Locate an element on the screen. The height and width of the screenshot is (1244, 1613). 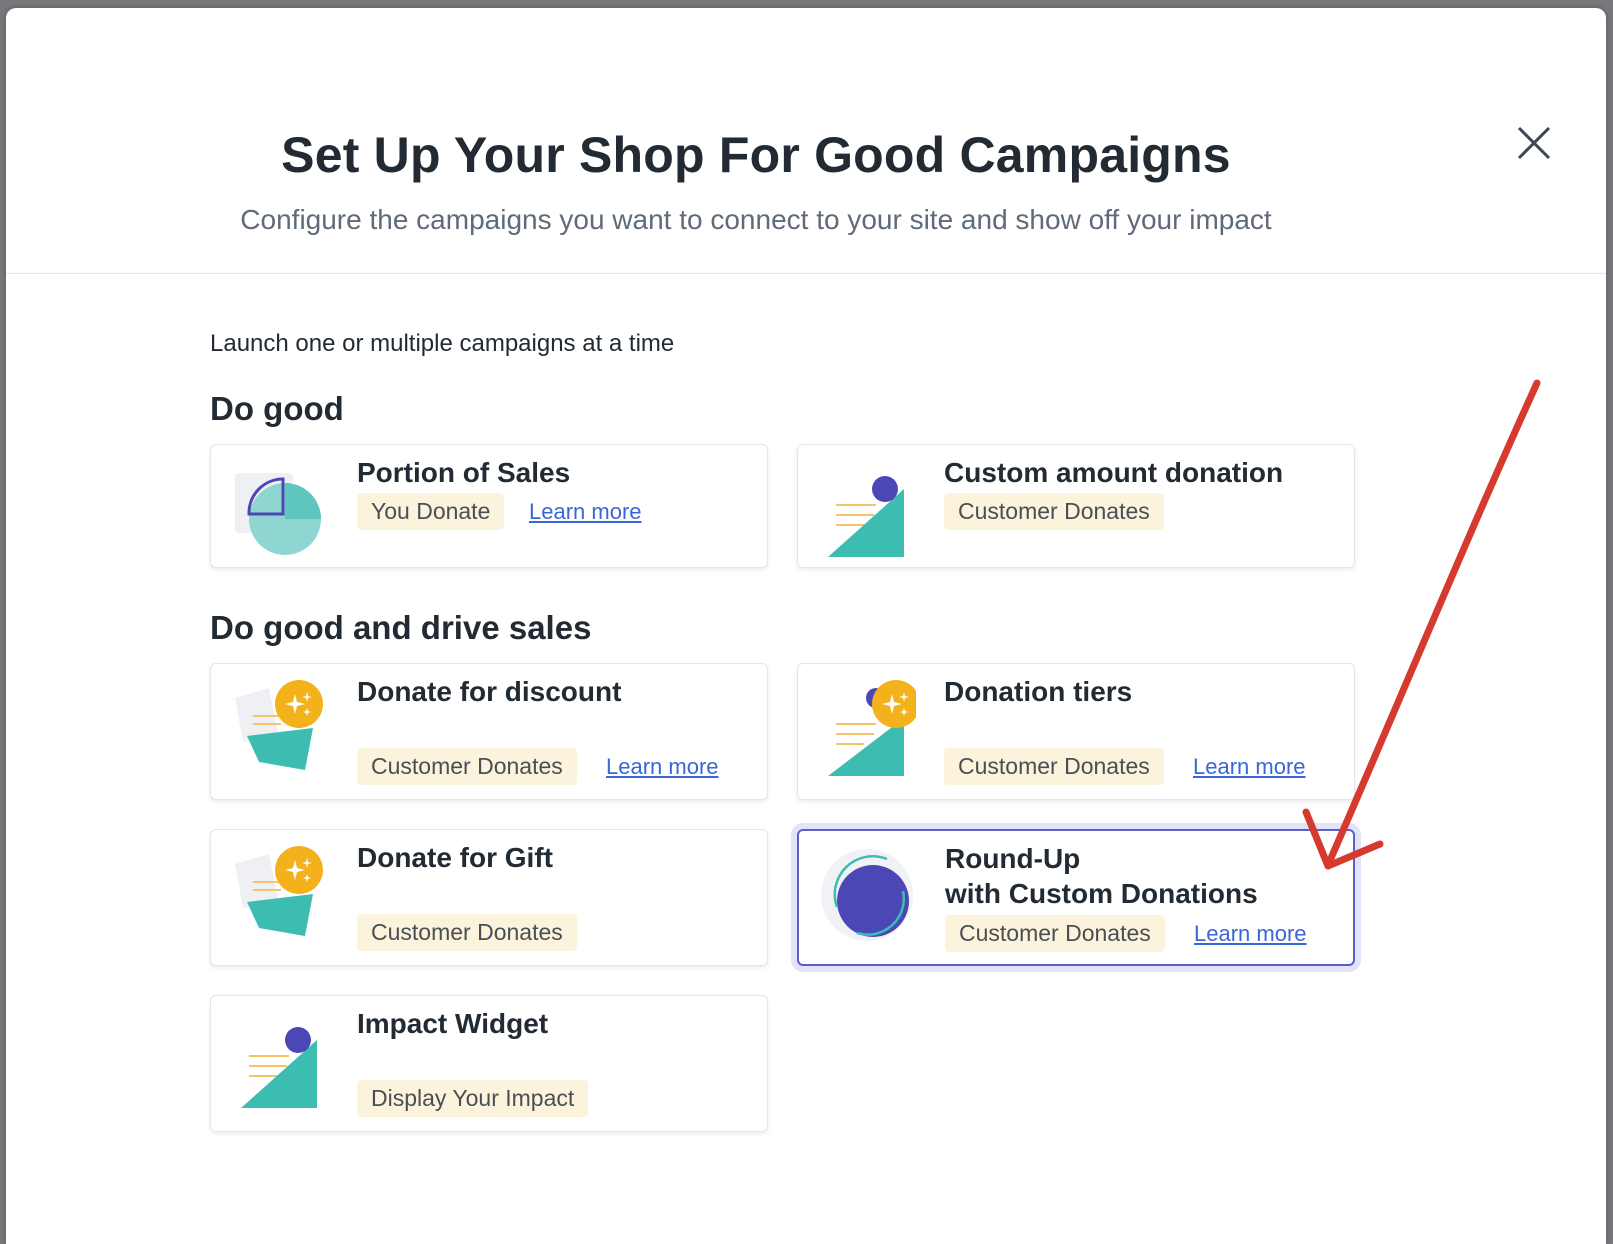
tiers-sparkle-icon is located at coordinates (868, 728).